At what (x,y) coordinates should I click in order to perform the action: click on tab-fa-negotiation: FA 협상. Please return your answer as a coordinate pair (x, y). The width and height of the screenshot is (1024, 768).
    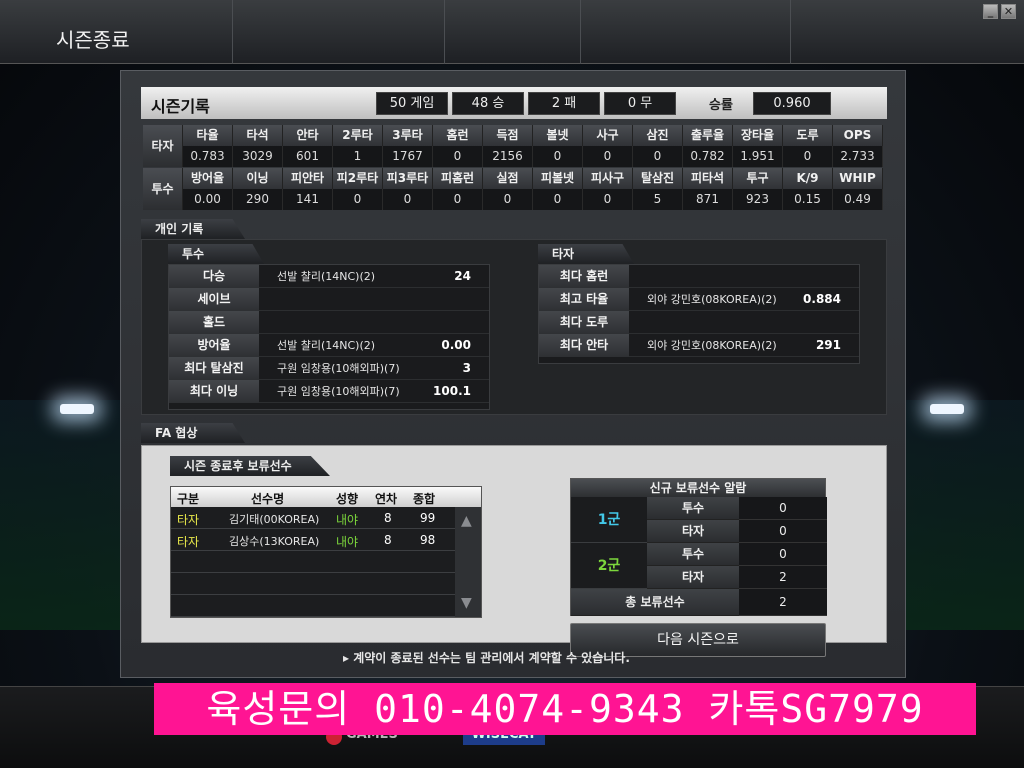
    Looking at the image, I should click on (193, 433).